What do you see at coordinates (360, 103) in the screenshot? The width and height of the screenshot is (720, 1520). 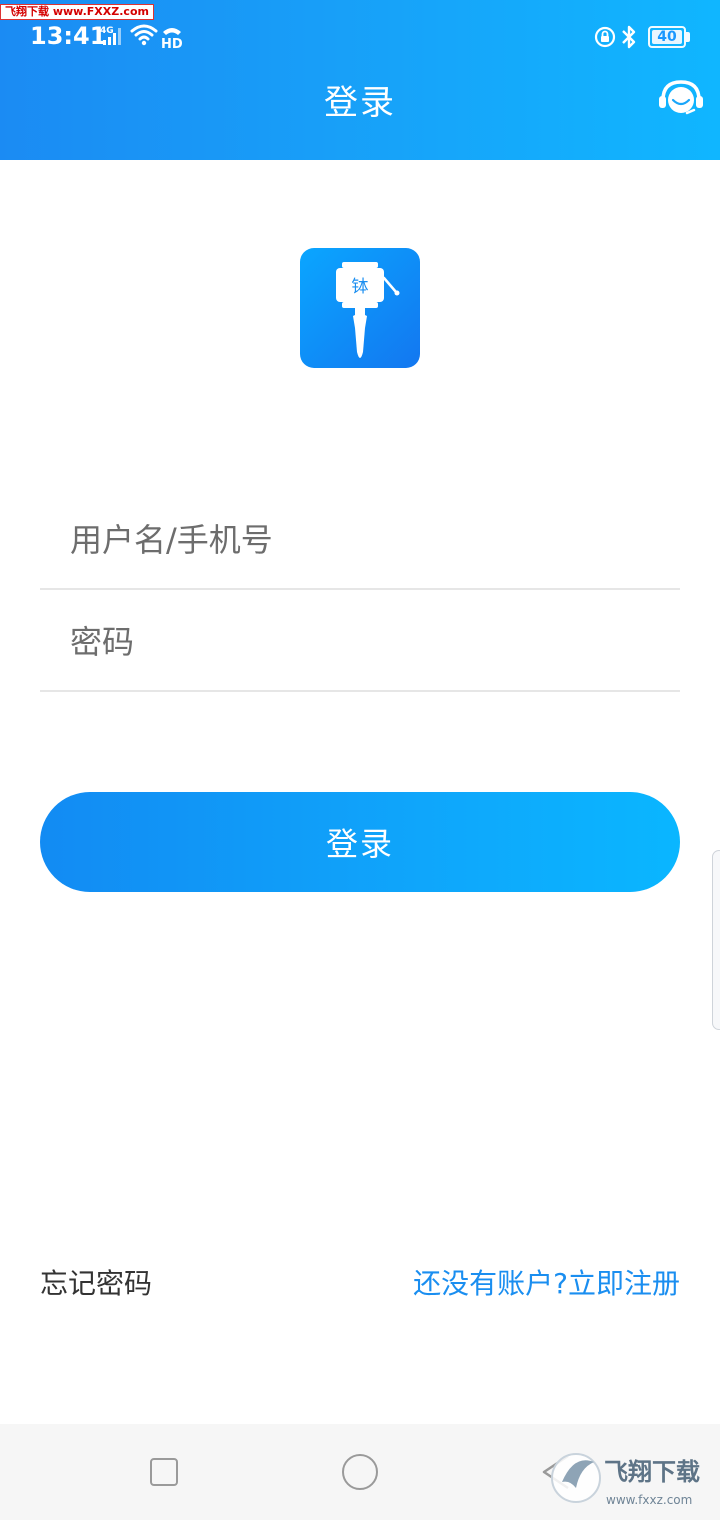 I see `page-title: 登录` at bounding box center [360, 103].